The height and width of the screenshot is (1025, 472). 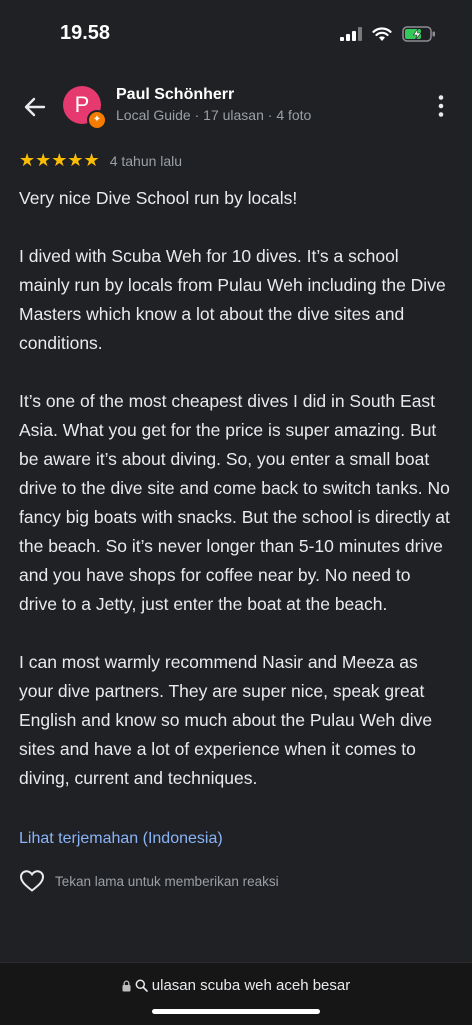 What do you see at coordinates (126, 985) in the screenshot?
I see `lock-icon` at bounding box center [126, 985].